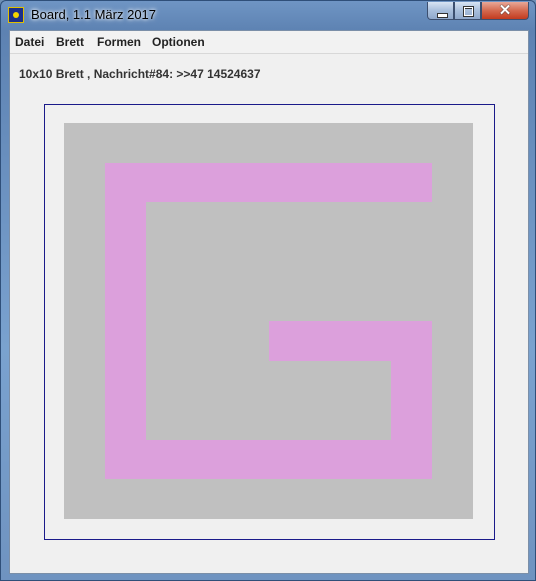  I want to click on menu-brett: Brett, so click(70, 42).